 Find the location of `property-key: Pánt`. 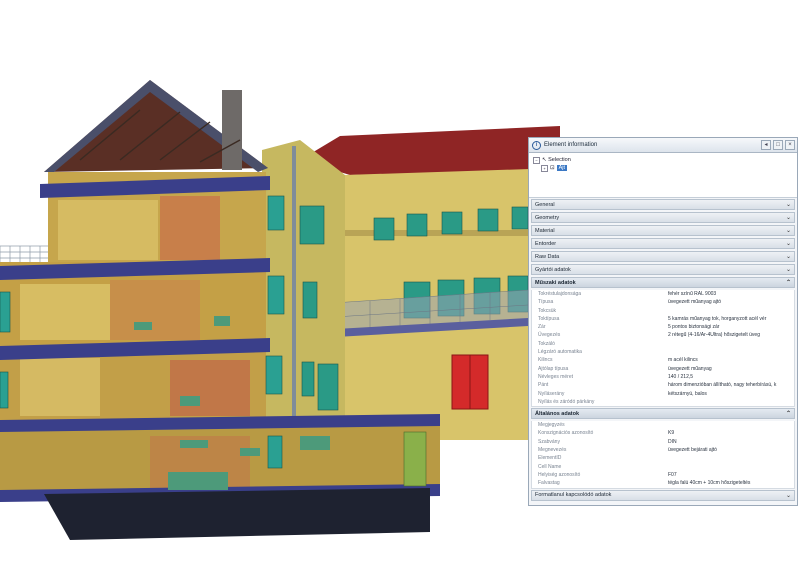

property-key: Pánt is located at coordinates (543, 385).